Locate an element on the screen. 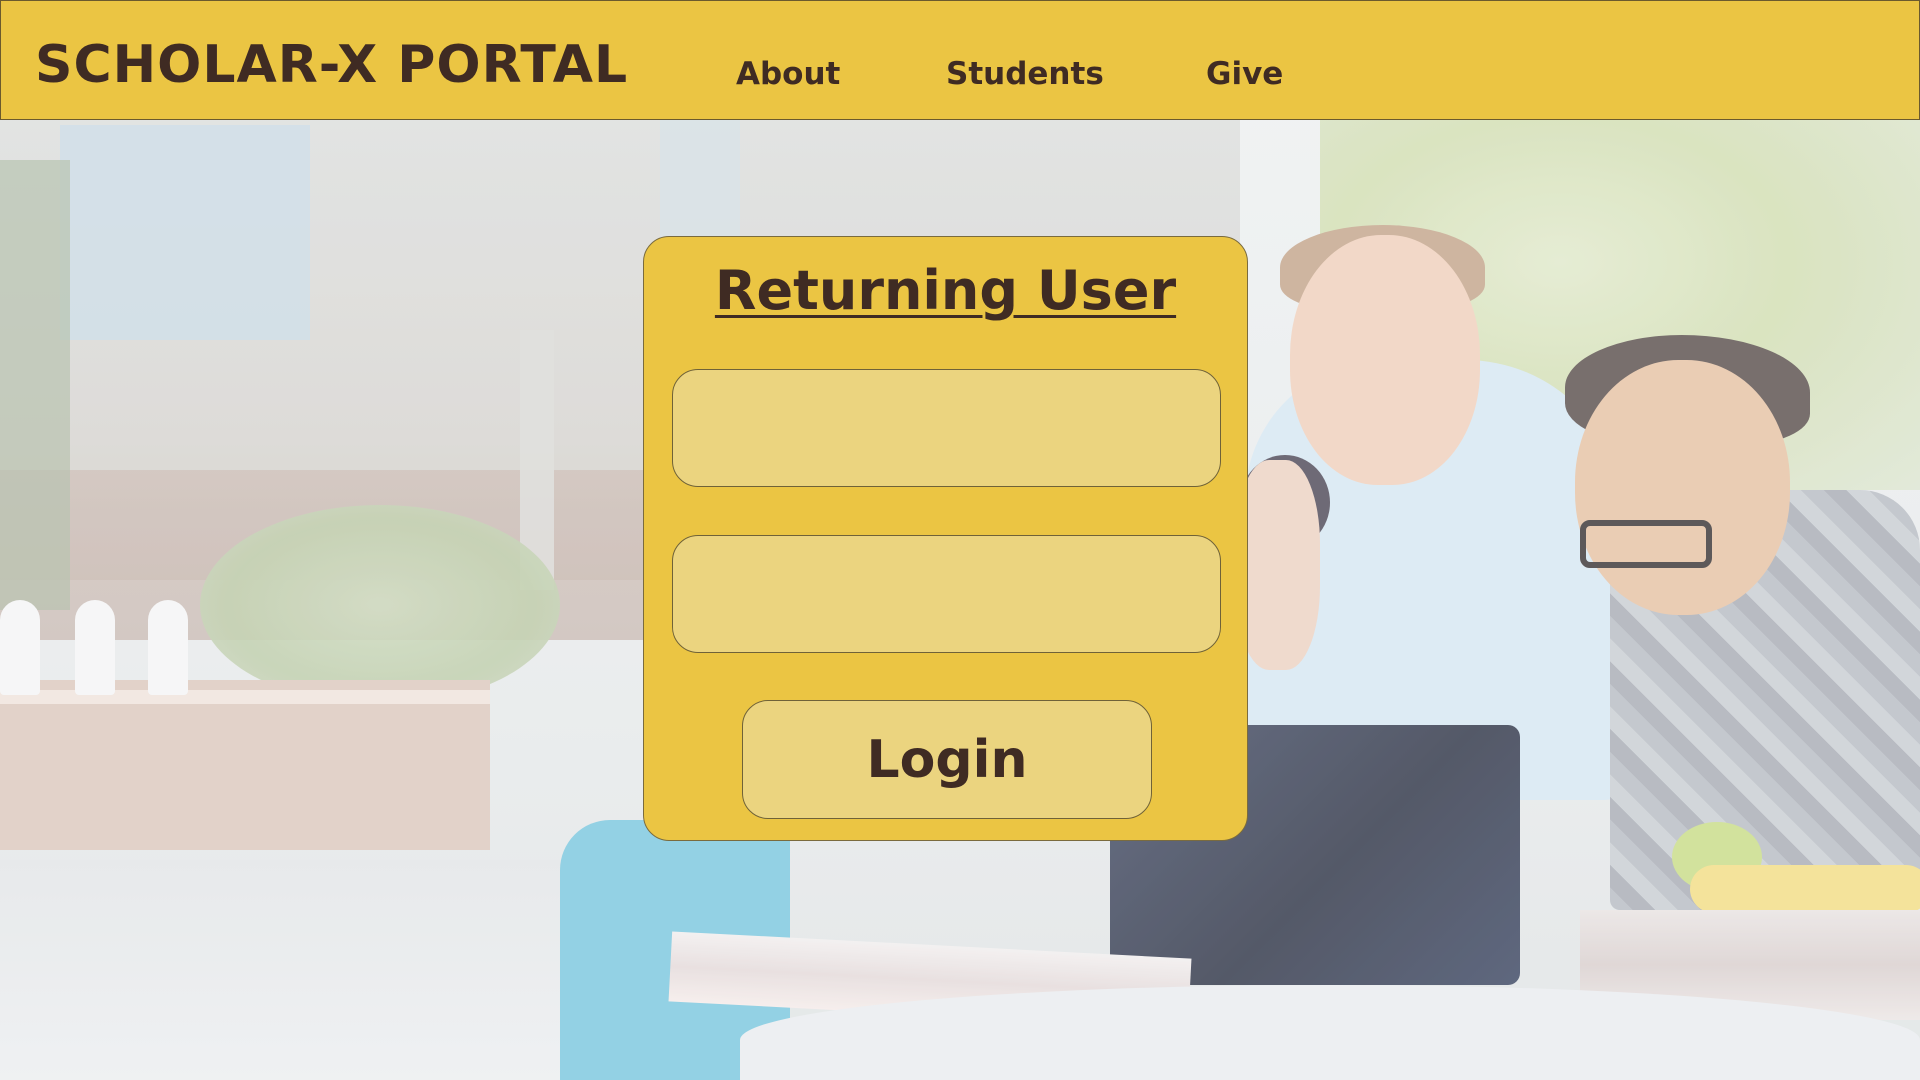 The height and width of the screenshot is (1080, 1920). nav-link-about: About is located at coordinates (788, 74).